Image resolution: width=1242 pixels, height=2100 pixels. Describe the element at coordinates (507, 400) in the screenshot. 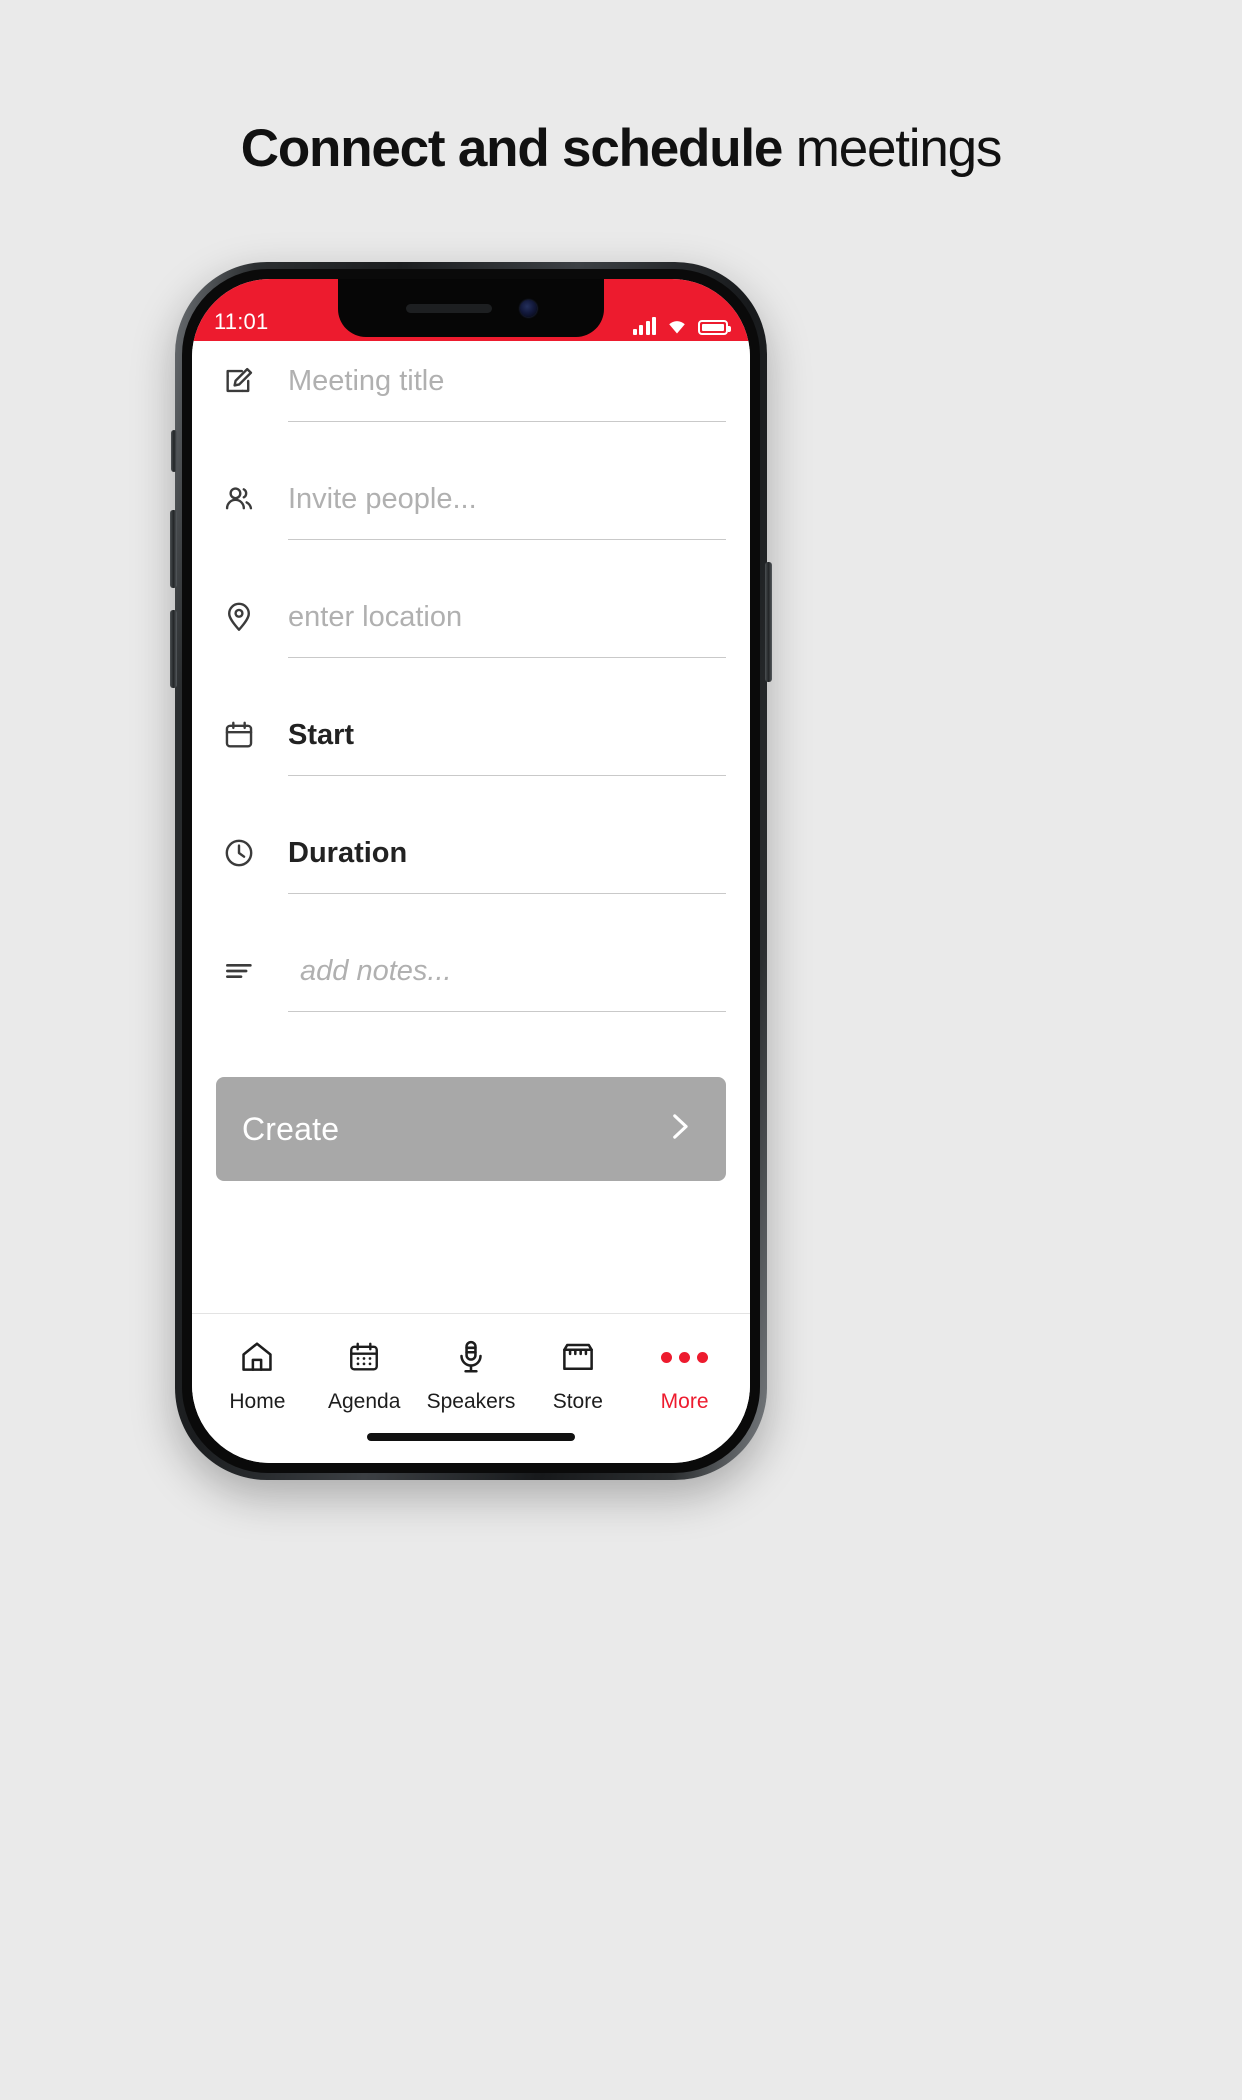

I see `meeting-title-field: Meeting title` at that location.